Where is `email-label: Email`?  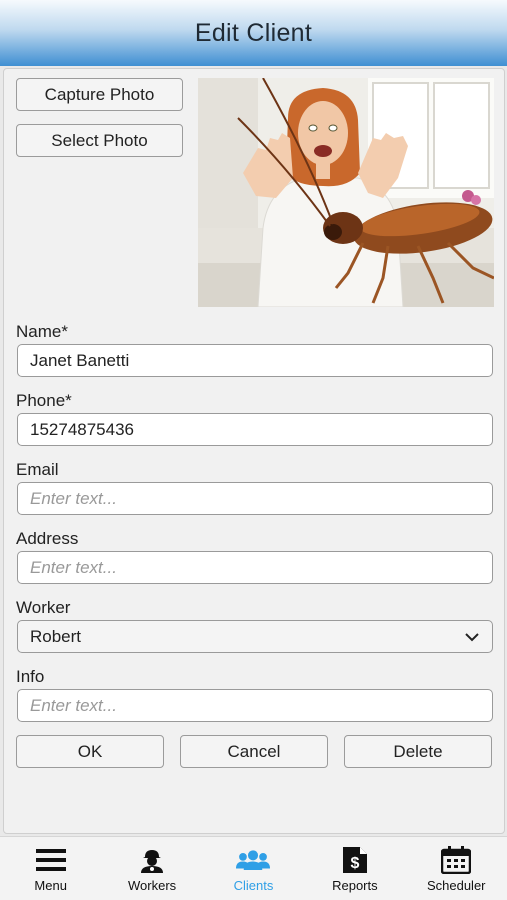 email-label: Email is located at coordinates (37, 469).